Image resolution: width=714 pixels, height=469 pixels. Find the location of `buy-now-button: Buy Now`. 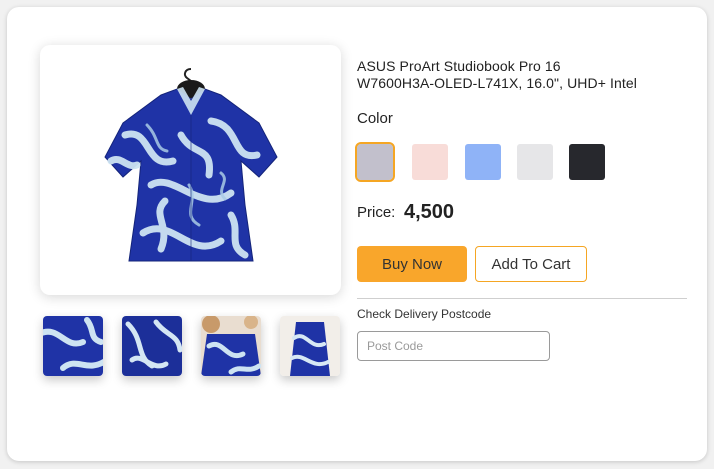

buy-now-button: Buy Now is located at coordinates (412, 264).